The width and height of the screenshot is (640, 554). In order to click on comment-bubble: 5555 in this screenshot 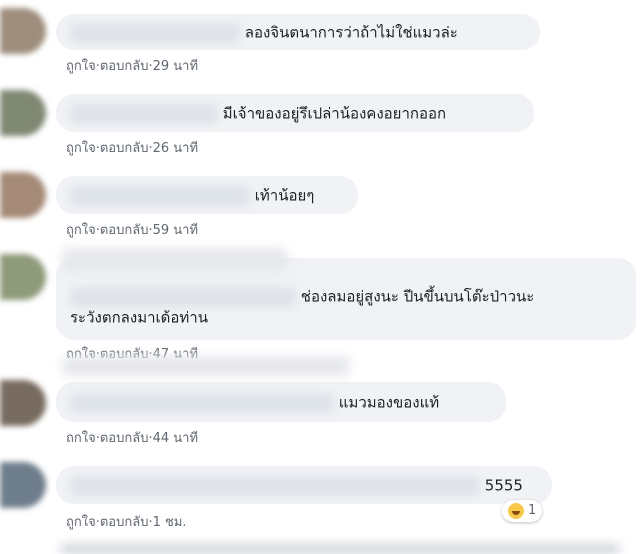, I will do `click(304, 485)`.